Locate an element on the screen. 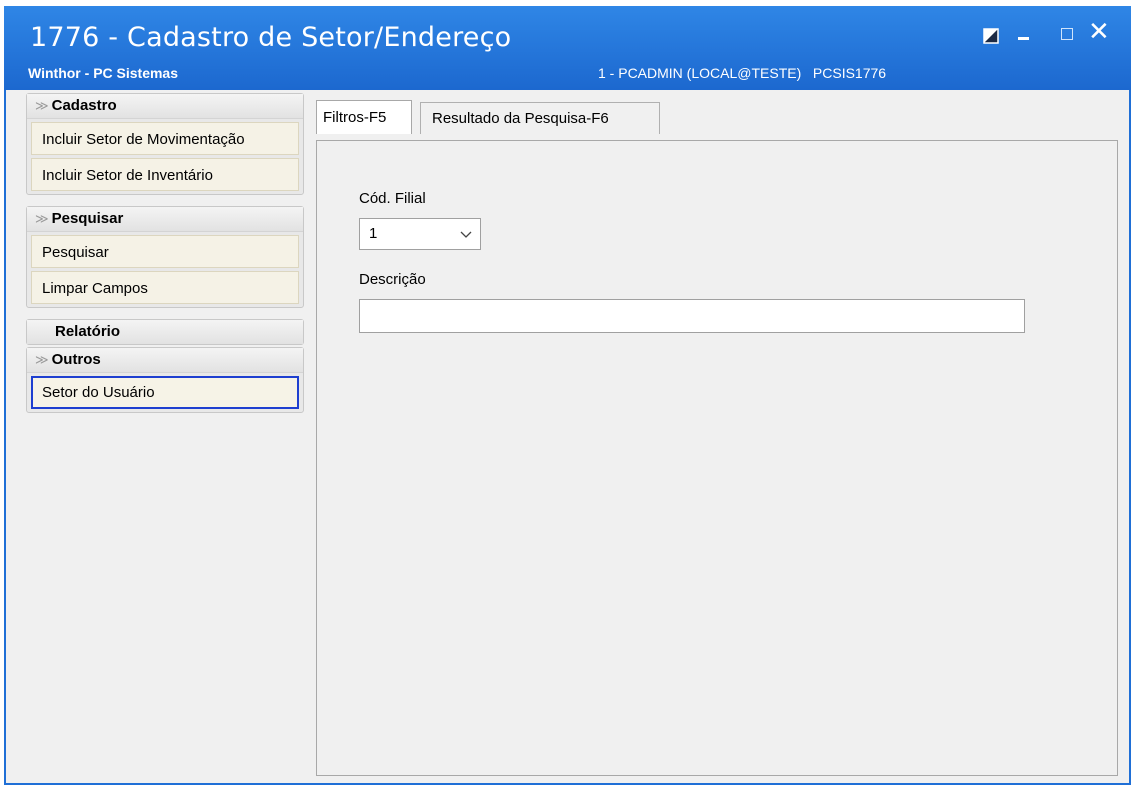 This screenshot has height=785, width=1131. group-title: Cadastro is located at coordinates (84, 105).